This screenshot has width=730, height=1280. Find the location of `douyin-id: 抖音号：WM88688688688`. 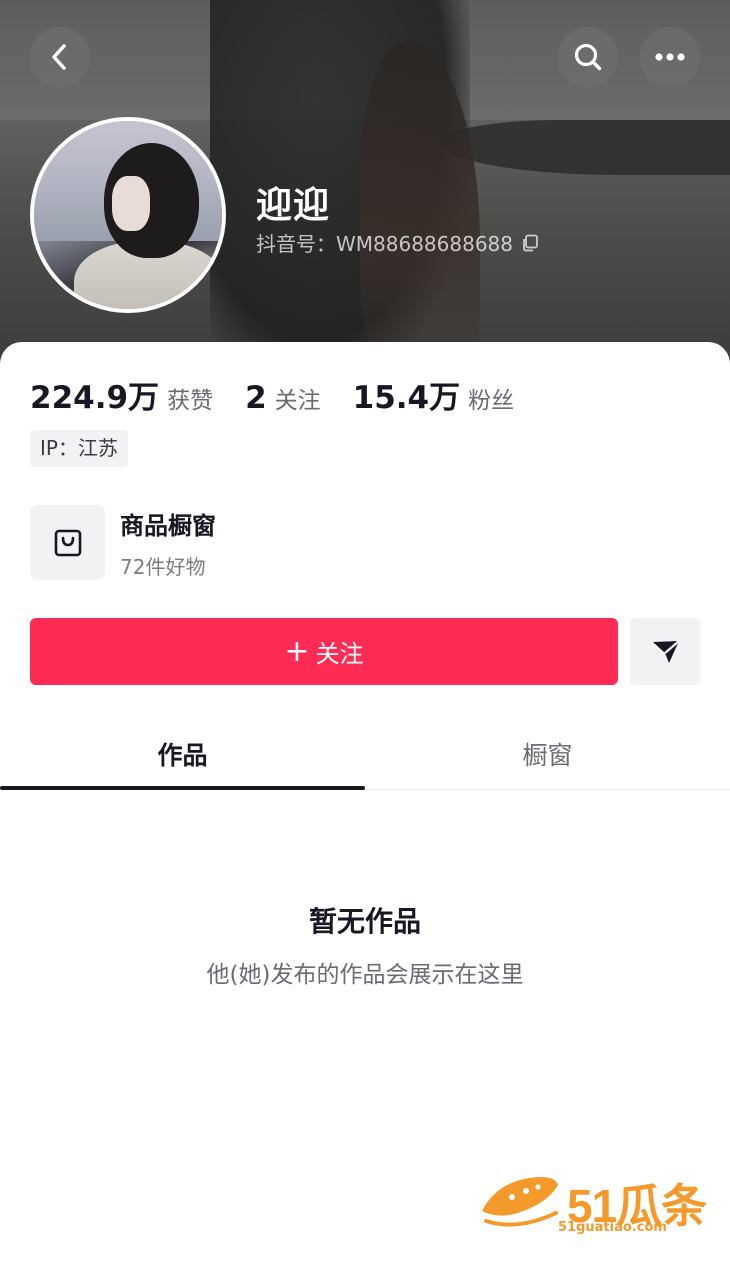

douyin-id: 抖音号：WM88688688688 is located at coordinates (397, 242).